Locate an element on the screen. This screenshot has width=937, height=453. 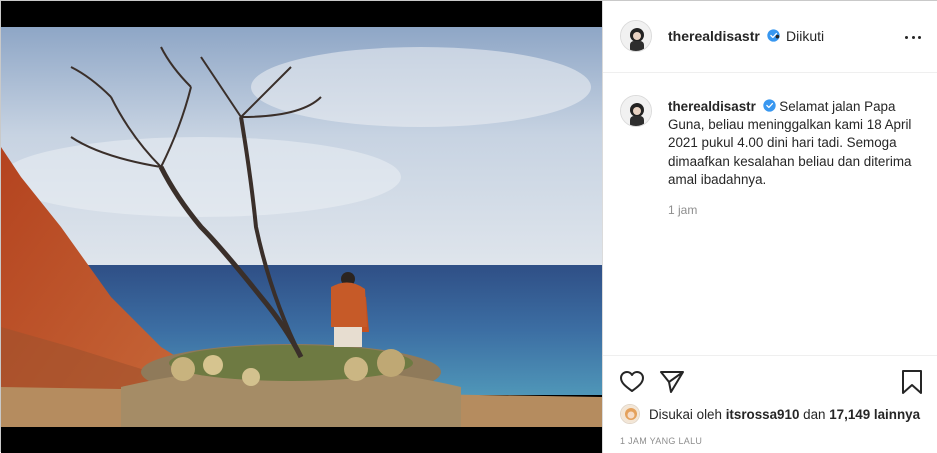
verified-badge-icon is located at coordinates (769, 105).